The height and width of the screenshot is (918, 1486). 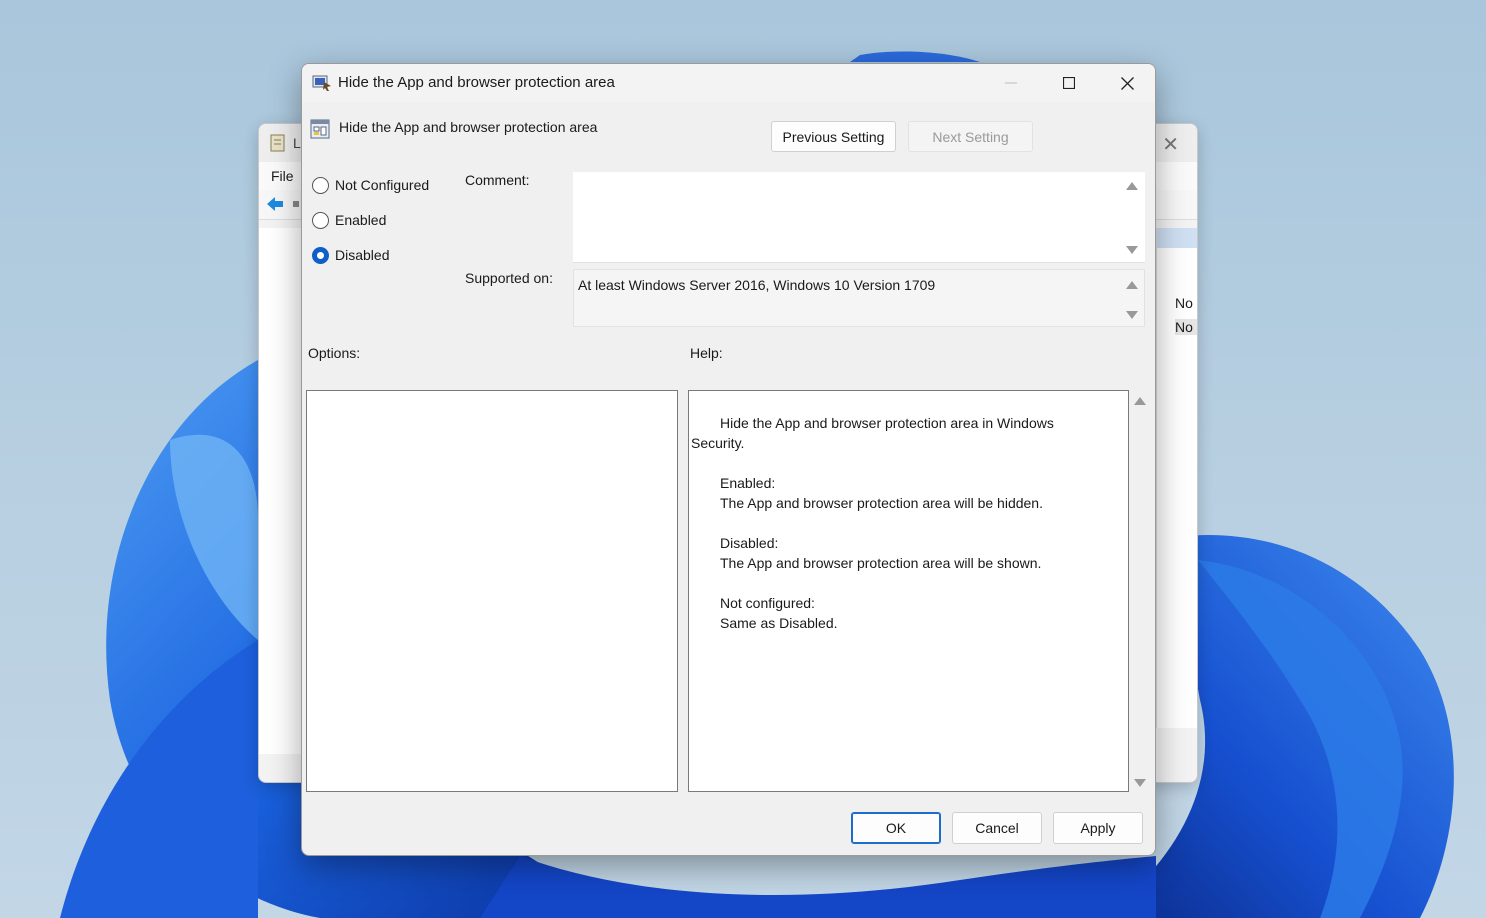 What do you see at coordinates (706, 353) in the screenshot?
I see `help-label: Help:` at bounding box center [706, 353].